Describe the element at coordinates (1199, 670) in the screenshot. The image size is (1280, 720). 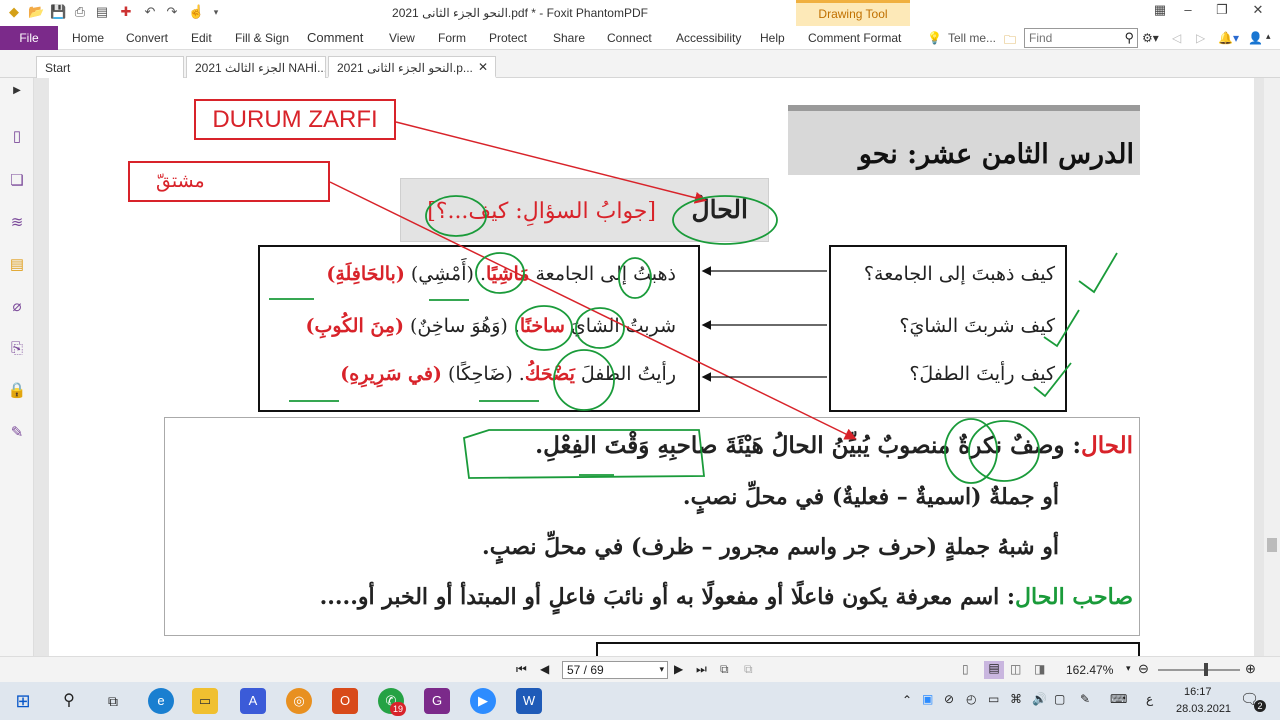
I see `zoom-slider` at that location.